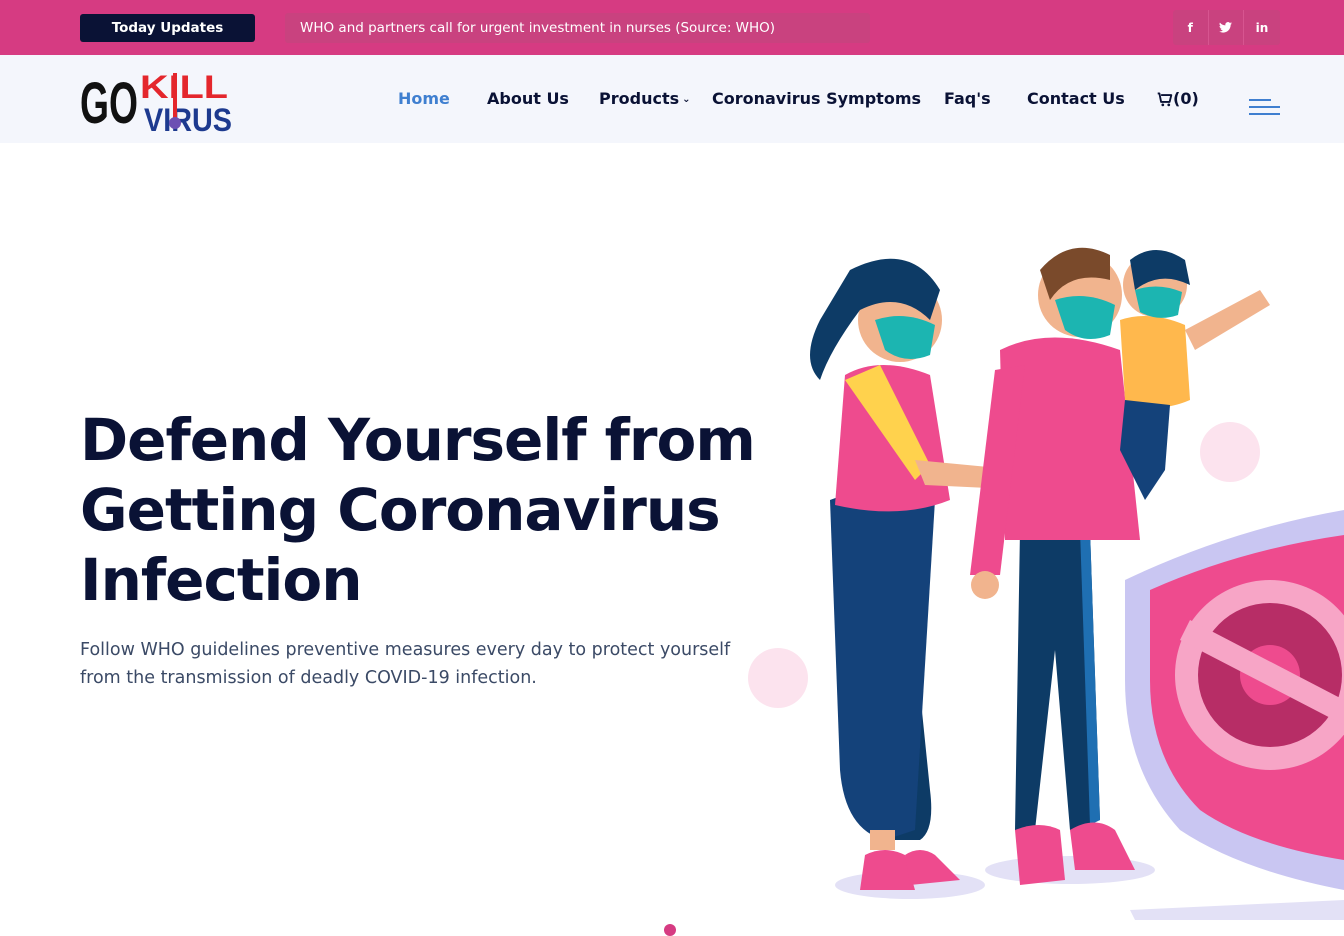  Describe the element at coordinates (221, 580) in the screenshot. I see `hero-title-line: Infection` at that location.